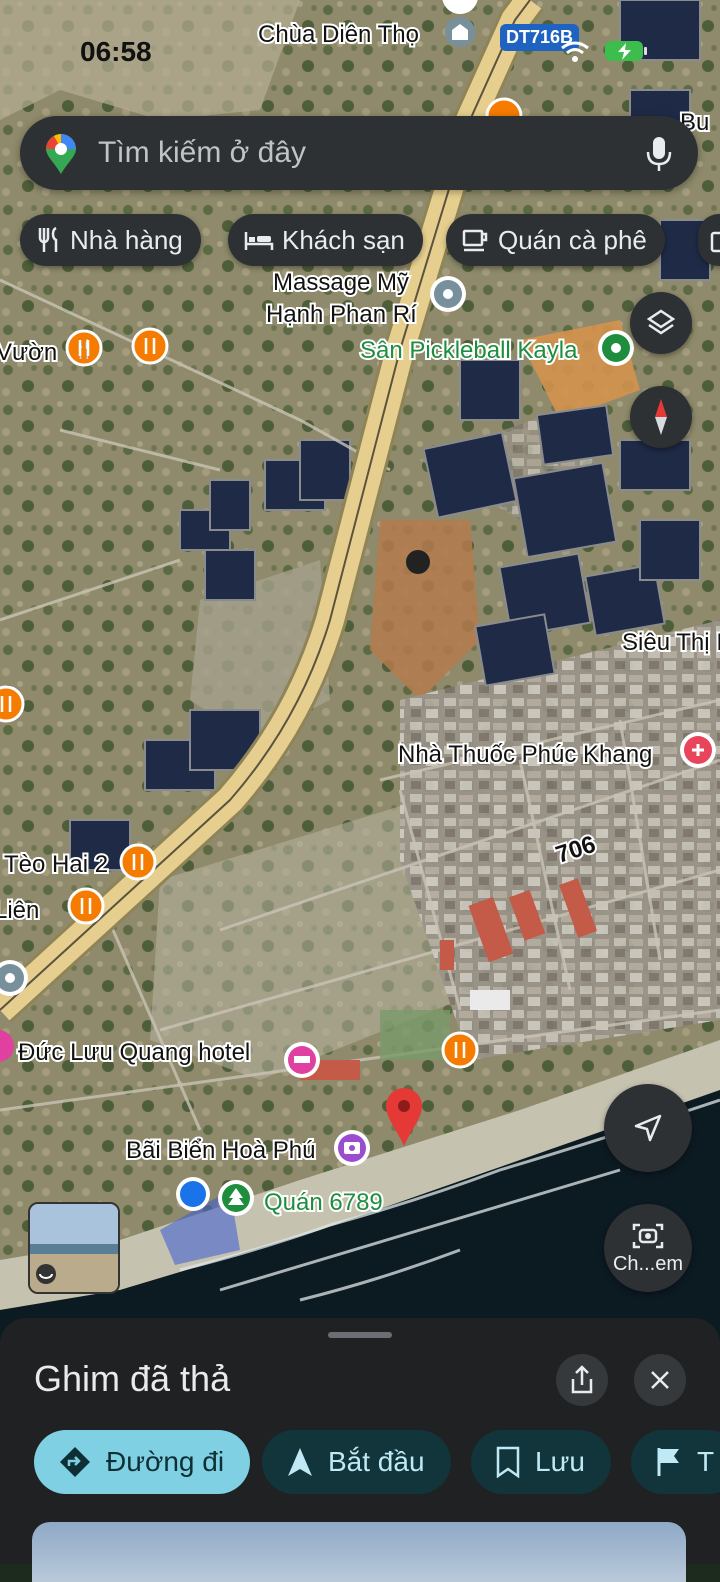 The height and width of the screenshot is (1582, 720). I want to click on category-chips: Nhà hàng Khách sạn Quán cà phê, so click(370, 240).